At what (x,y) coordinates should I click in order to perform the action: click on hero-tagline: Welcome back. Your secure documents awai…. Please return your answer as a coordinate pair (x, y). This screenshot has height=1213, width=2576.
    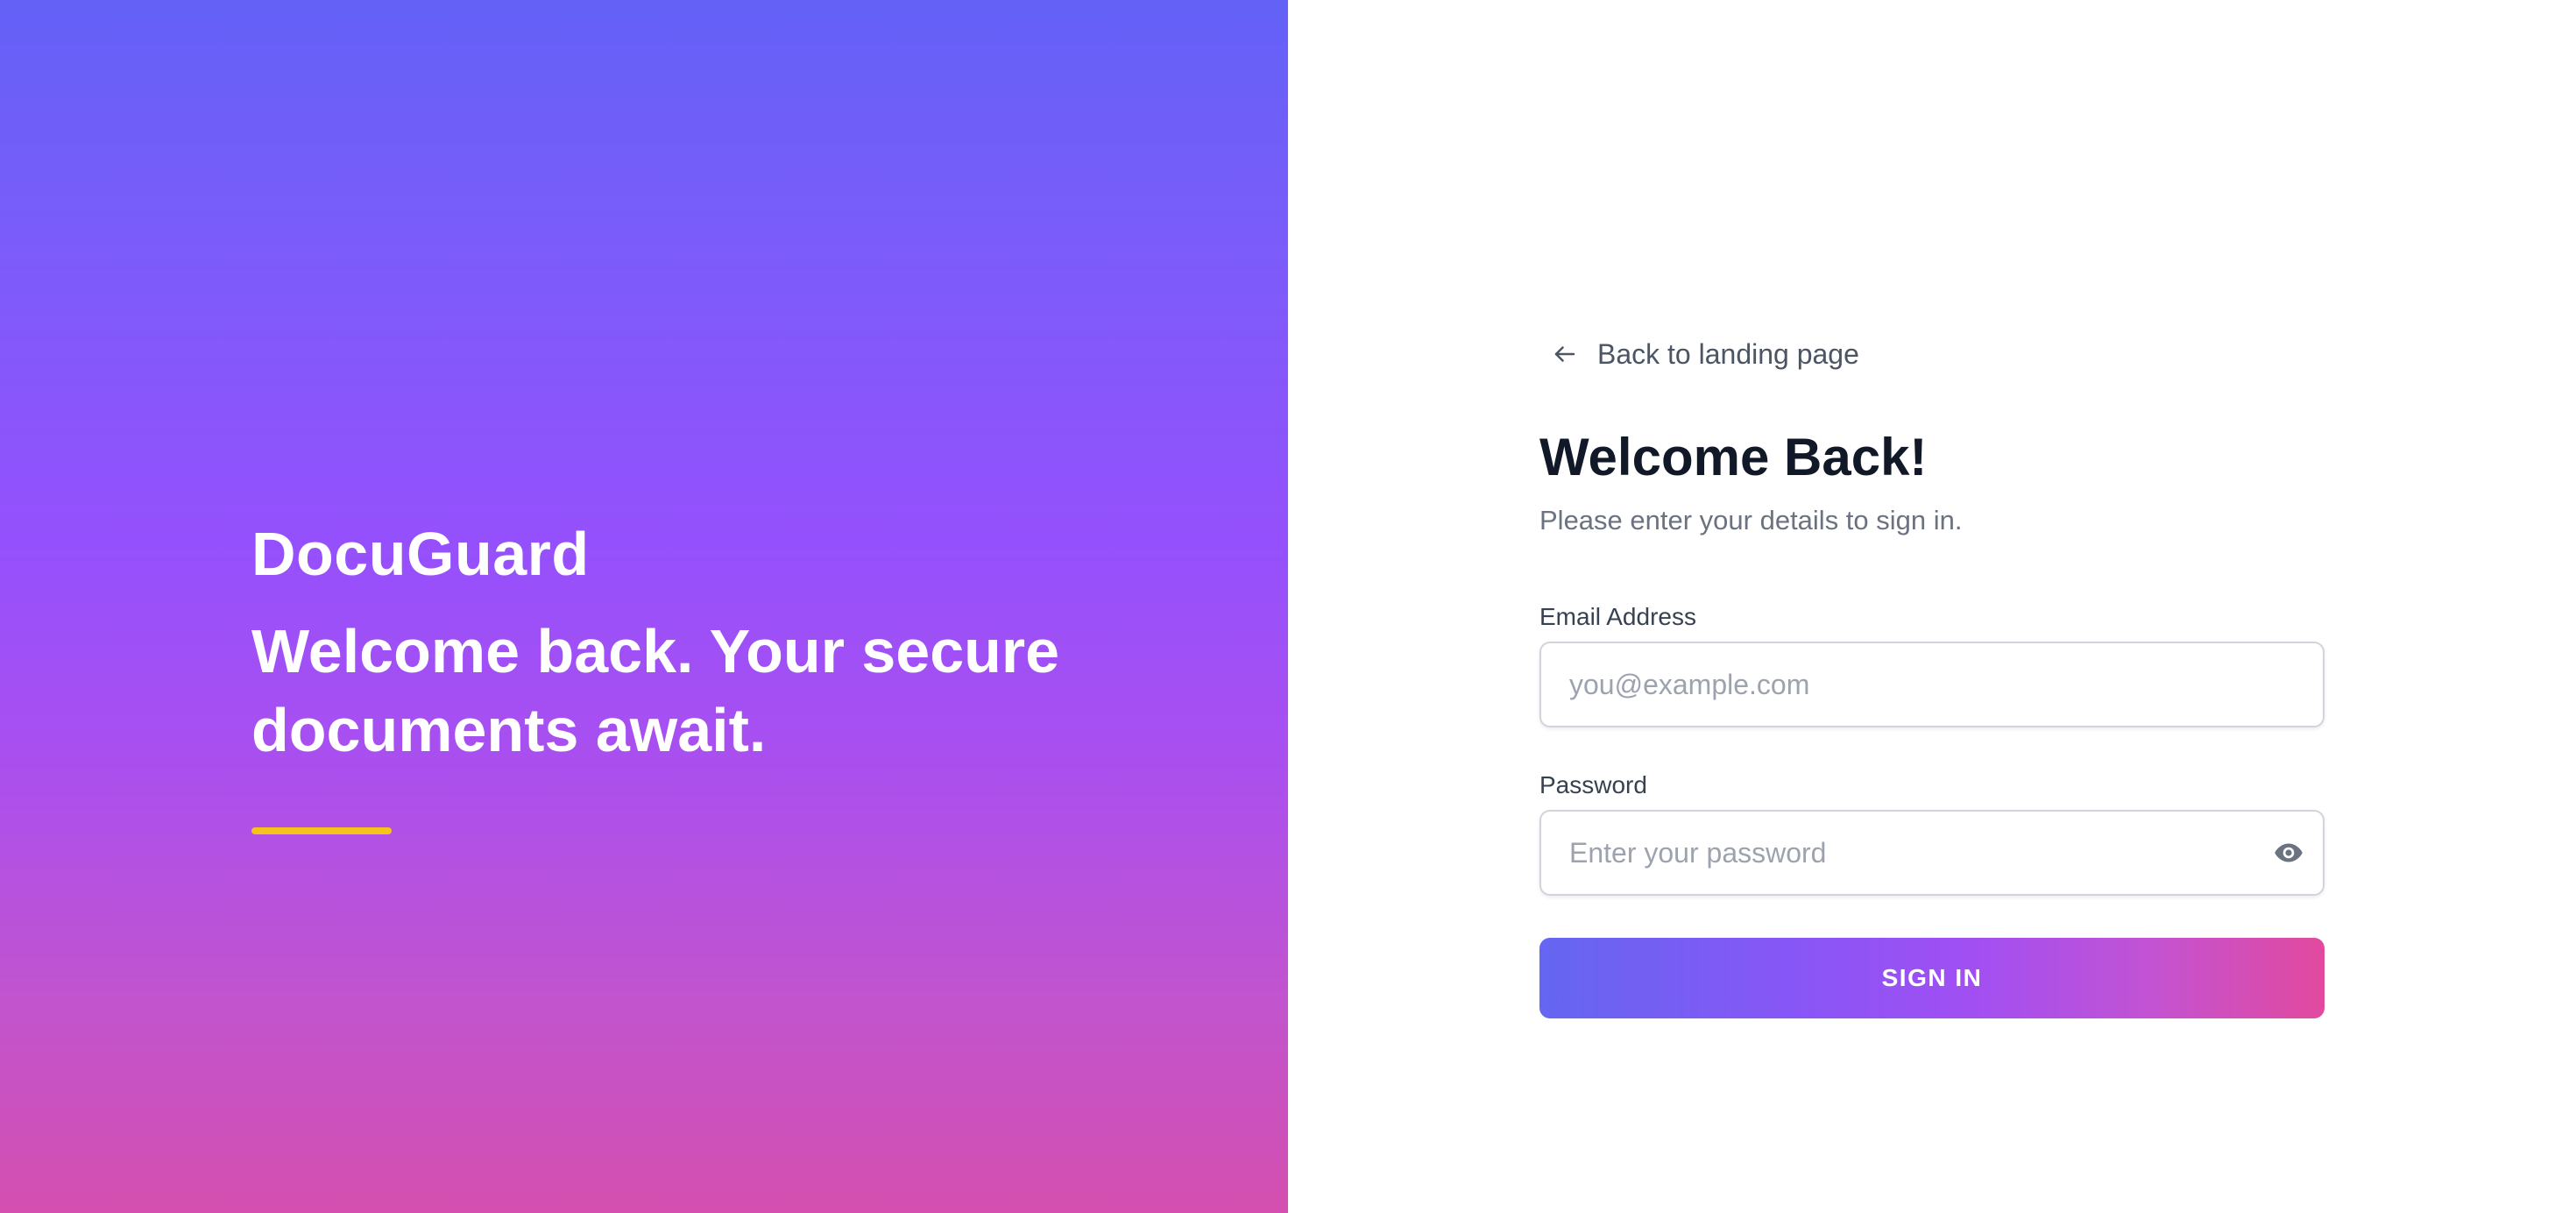
    Looking at the image, I should click on (655, 690).